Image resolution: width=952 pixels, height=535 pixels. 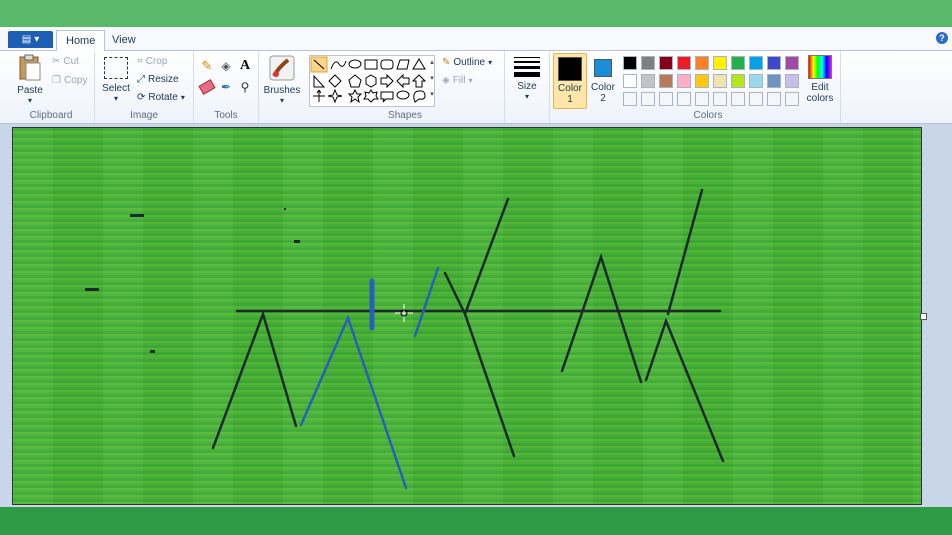 I want to click on resize-icon: ⤢, so click(x=141, y=79).